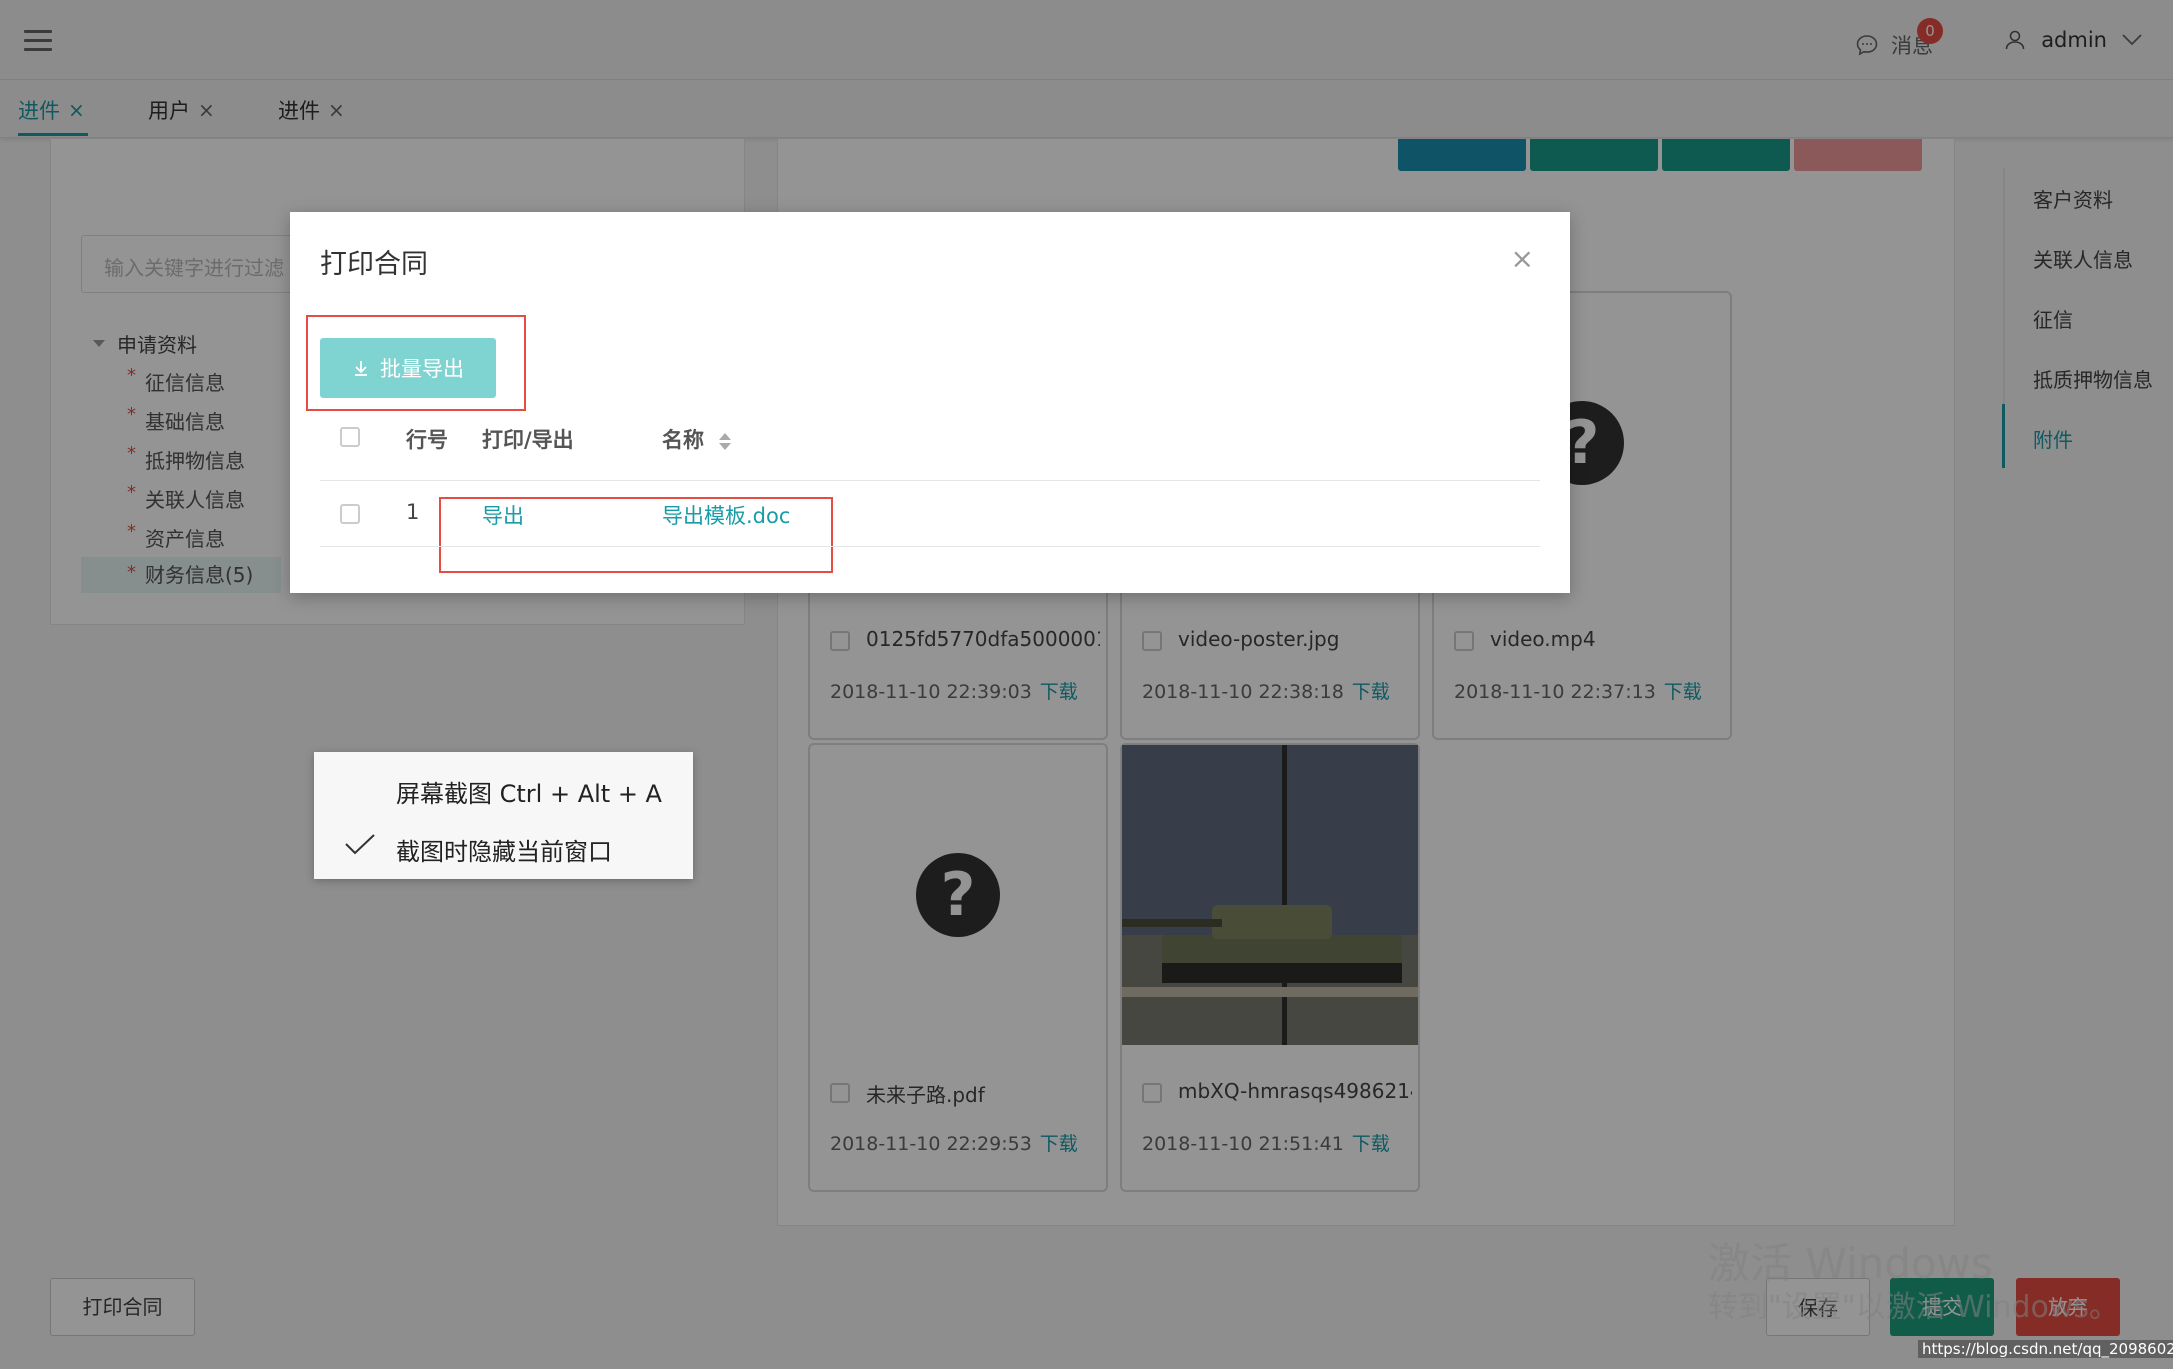  What do you see at coordinates (427, 440) in the screenshot?
I see `column-row-no: 行号` at bounding box center [427, 440].